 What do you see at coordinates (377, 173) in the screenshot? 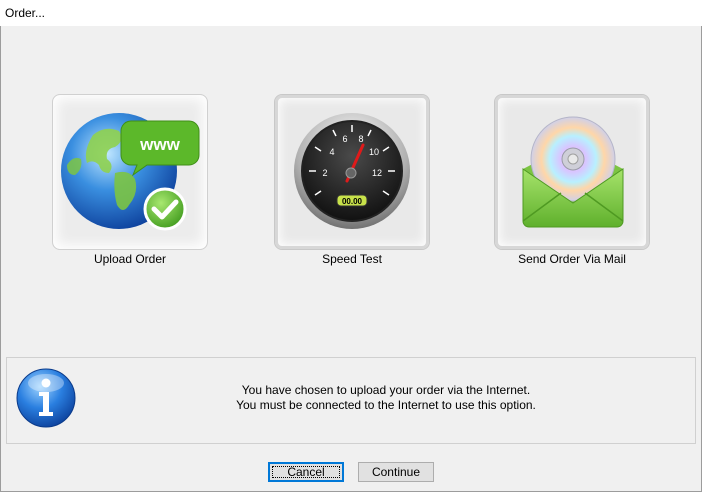
I see `gauge-label-12: 12` at bounding box center [377, 173].